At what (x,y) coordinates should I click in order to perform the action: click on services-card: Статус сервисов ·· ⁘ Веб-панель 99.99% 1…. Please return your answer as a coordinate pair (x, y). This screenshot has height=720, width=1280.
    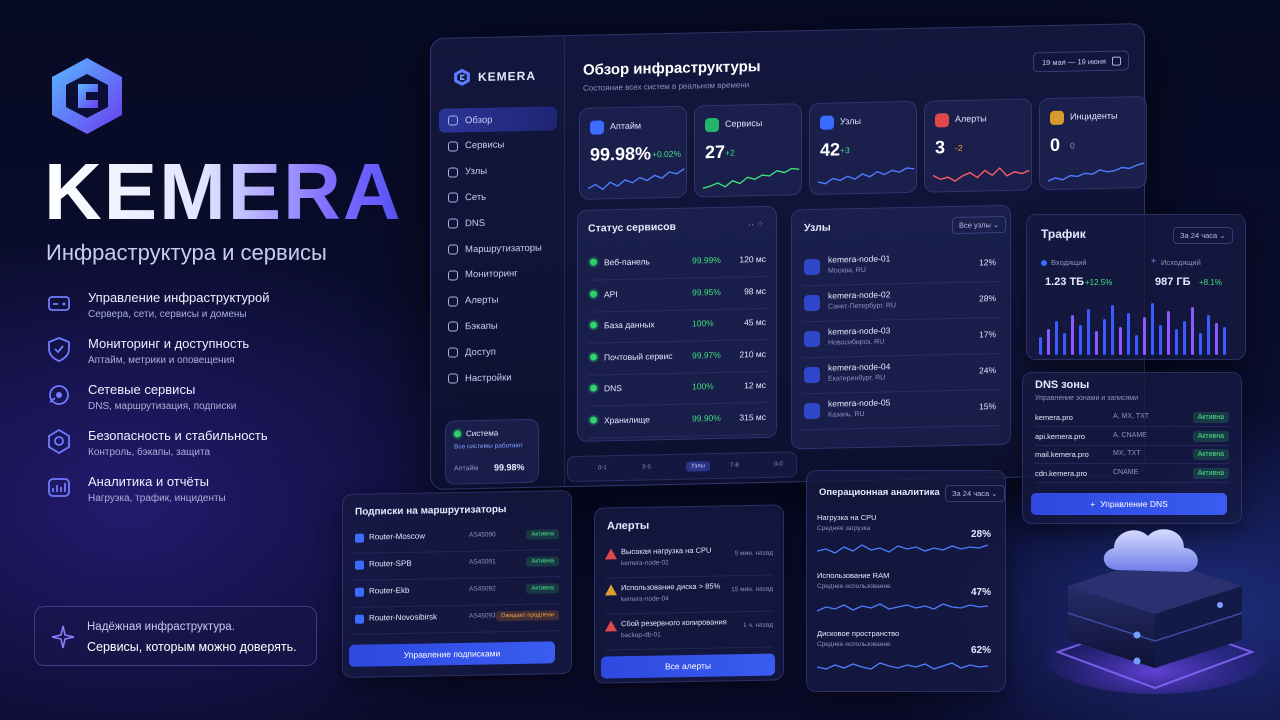
    Looking at the image, I should click on (677, 323).